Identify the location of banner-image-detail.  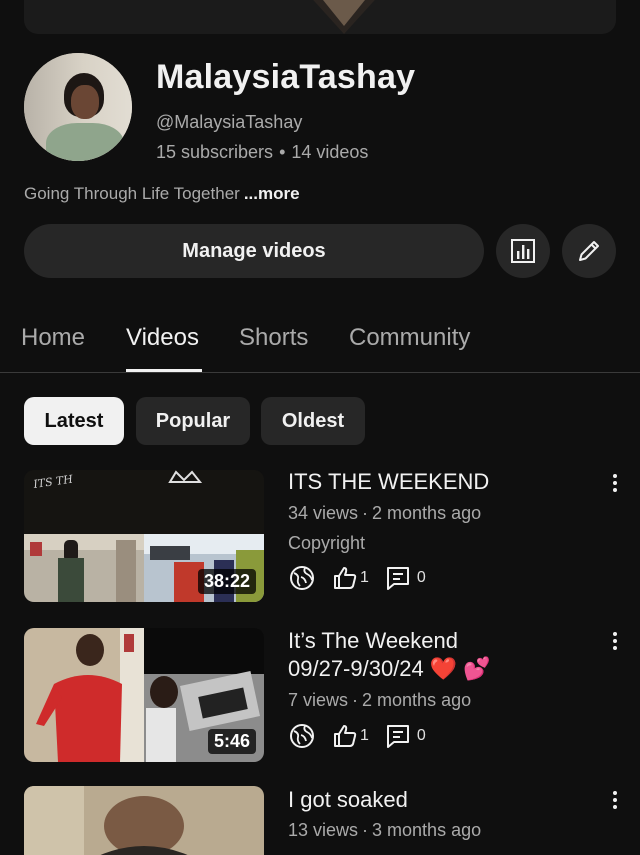
(344, 13).